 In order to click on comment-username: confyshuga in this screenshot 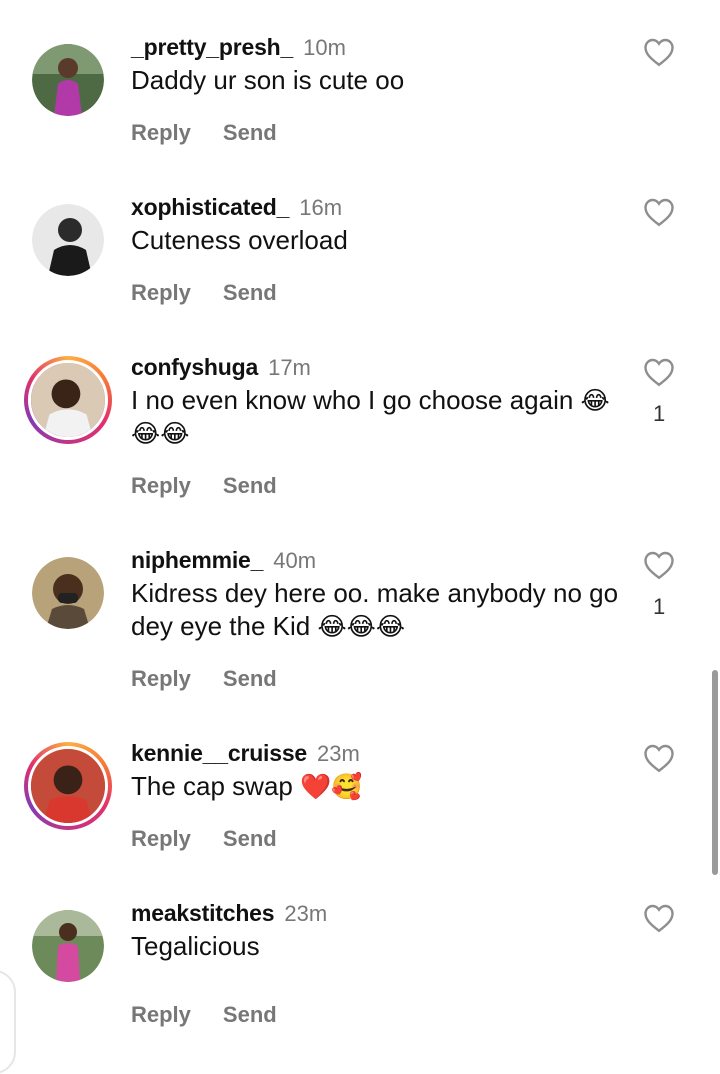, I will do `click(194, 367)`.